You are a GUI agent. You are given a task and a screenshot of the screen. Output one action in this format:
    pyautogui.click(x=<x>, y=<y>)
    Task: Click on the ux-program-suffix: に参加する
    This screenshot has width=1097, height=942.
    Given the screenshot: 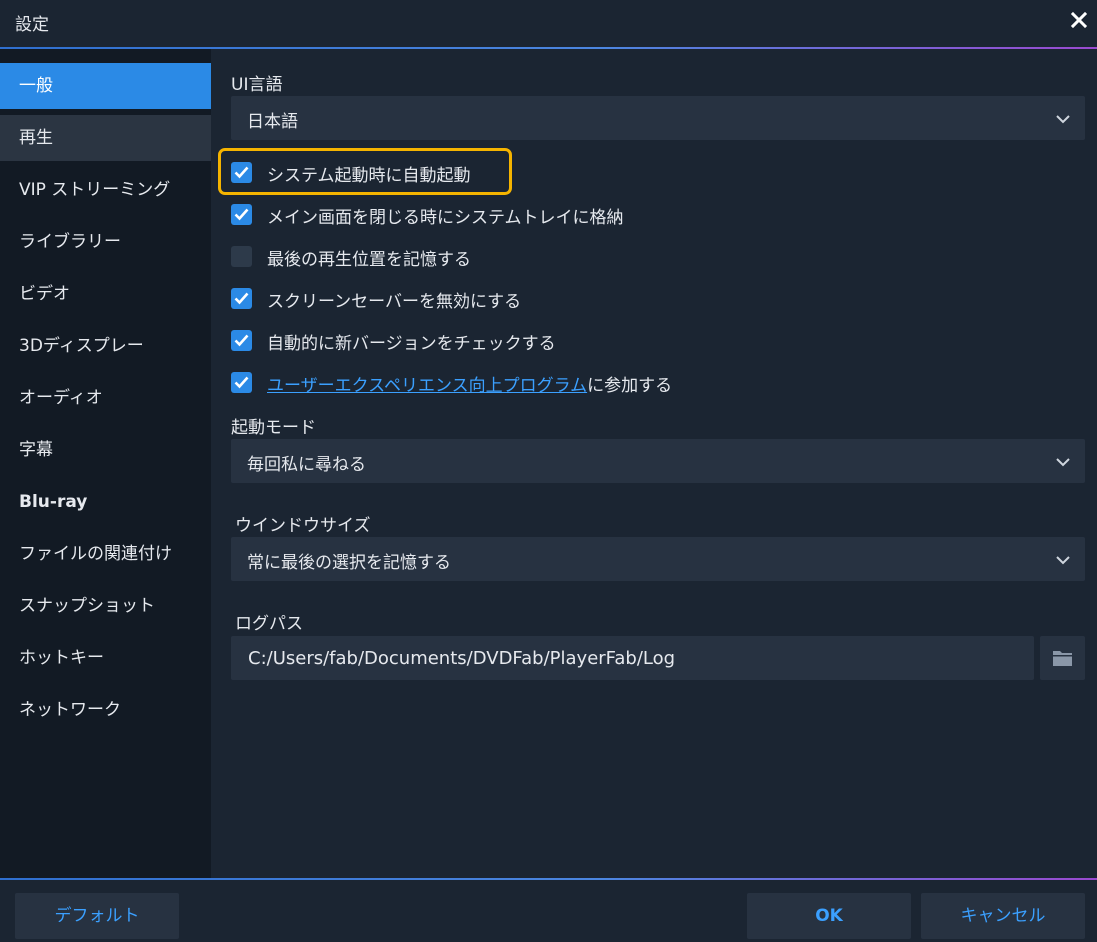 What is the action you would take?
    pyautogui.click(x=630, y=386)
    